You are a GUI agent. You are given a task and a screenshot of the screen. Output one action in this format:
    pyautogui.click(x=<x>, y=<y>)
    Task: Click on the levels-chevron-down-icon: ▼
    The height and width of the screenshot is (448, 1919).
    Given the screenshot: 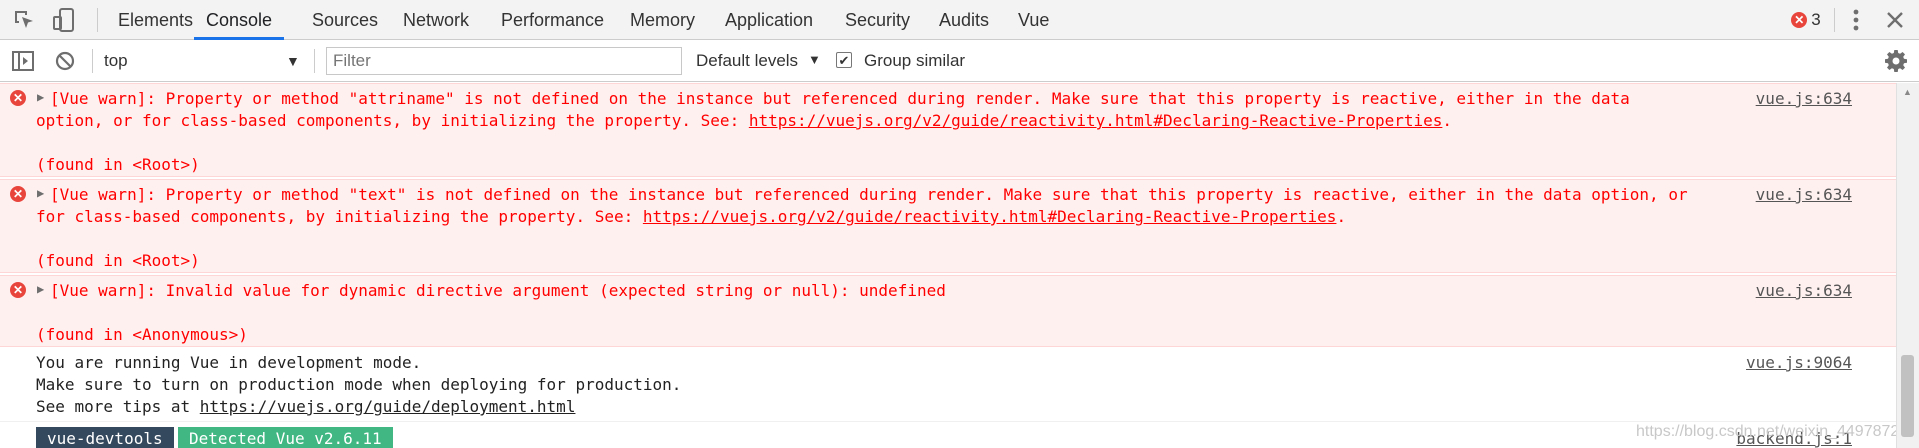 What is the action you would take?
    pyautogui.click(x=814, y=61)
    